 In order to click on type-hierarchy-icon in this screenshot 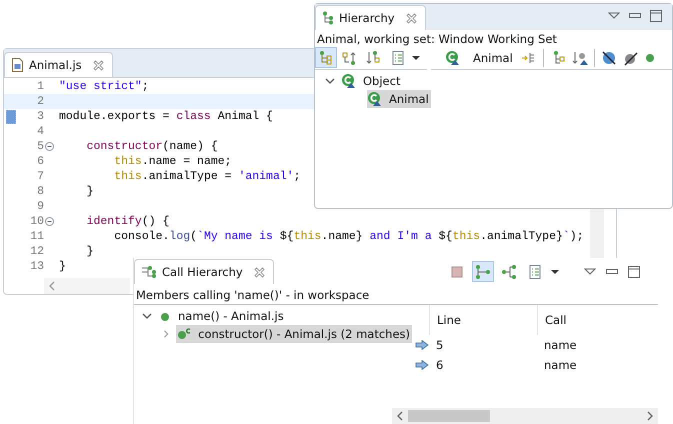, I will do `click(326, 58)`.